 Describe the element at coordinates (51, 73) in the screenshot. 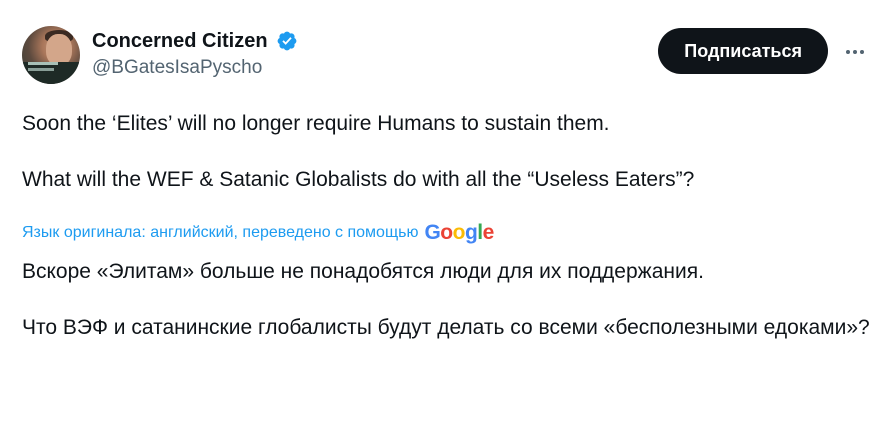

I see `avatar-shirt` at that location.